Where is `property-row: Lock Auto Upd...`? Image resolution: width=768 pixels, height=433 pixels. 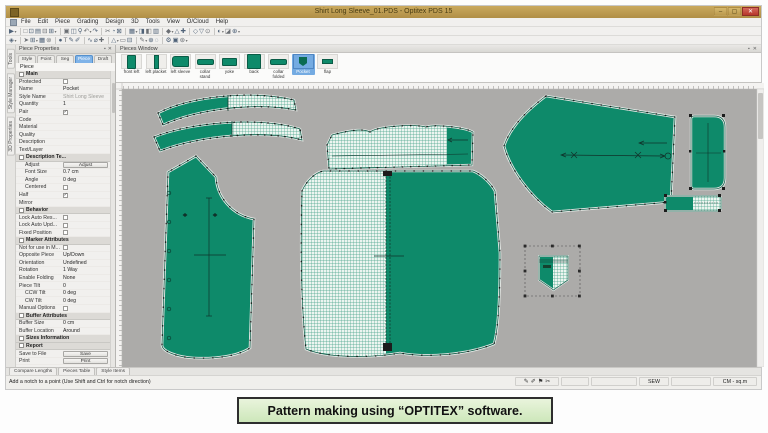
property-row: Lock Auto Upd... is located at coordinates (63, 226).